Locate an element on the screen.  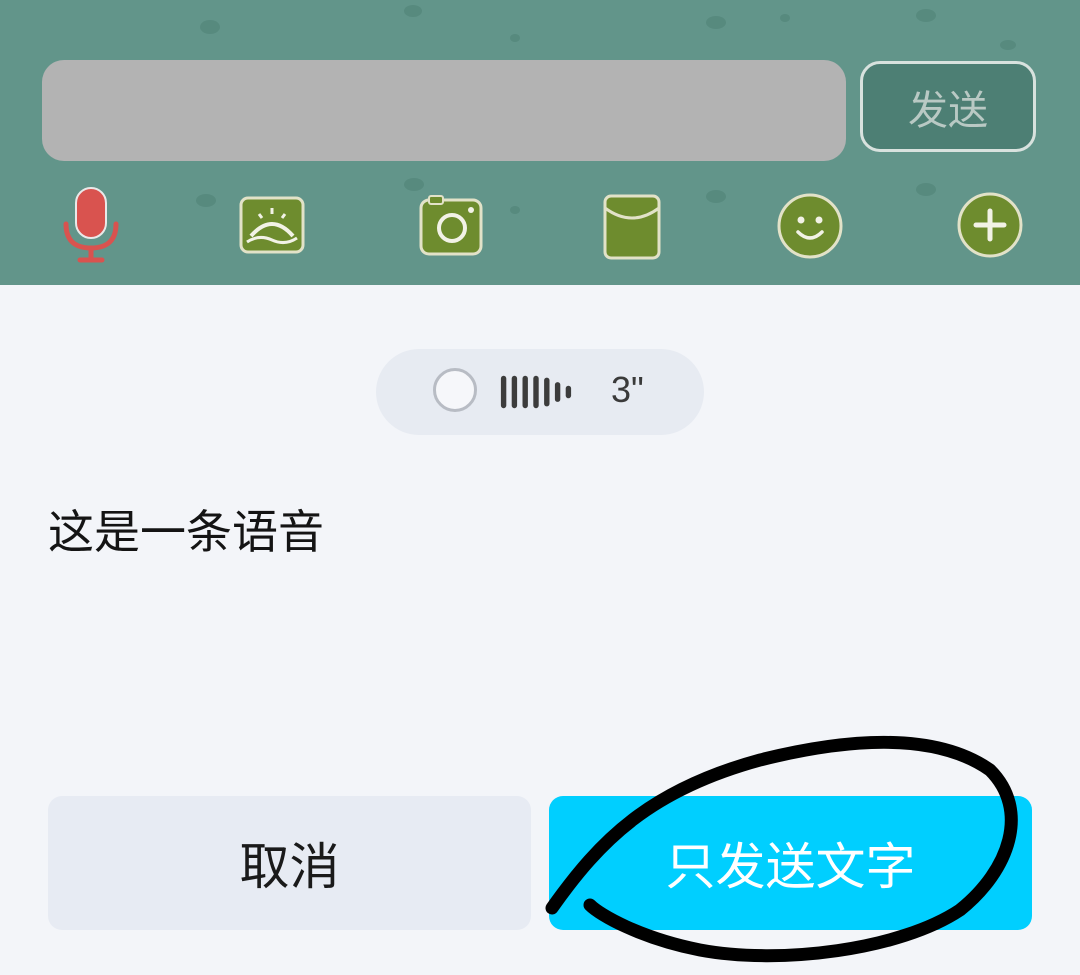
emoji-icon is located at coordinates (810, 226).